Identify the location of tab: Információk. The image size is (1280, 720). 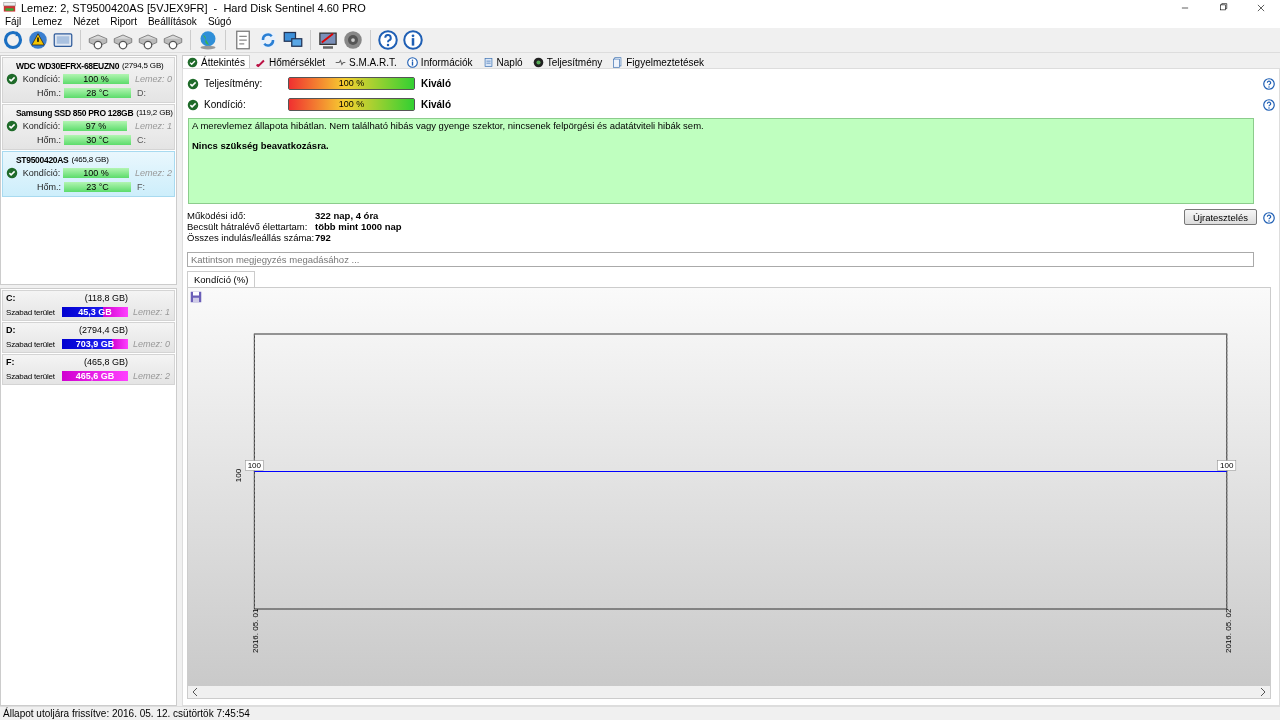
(439, 61).